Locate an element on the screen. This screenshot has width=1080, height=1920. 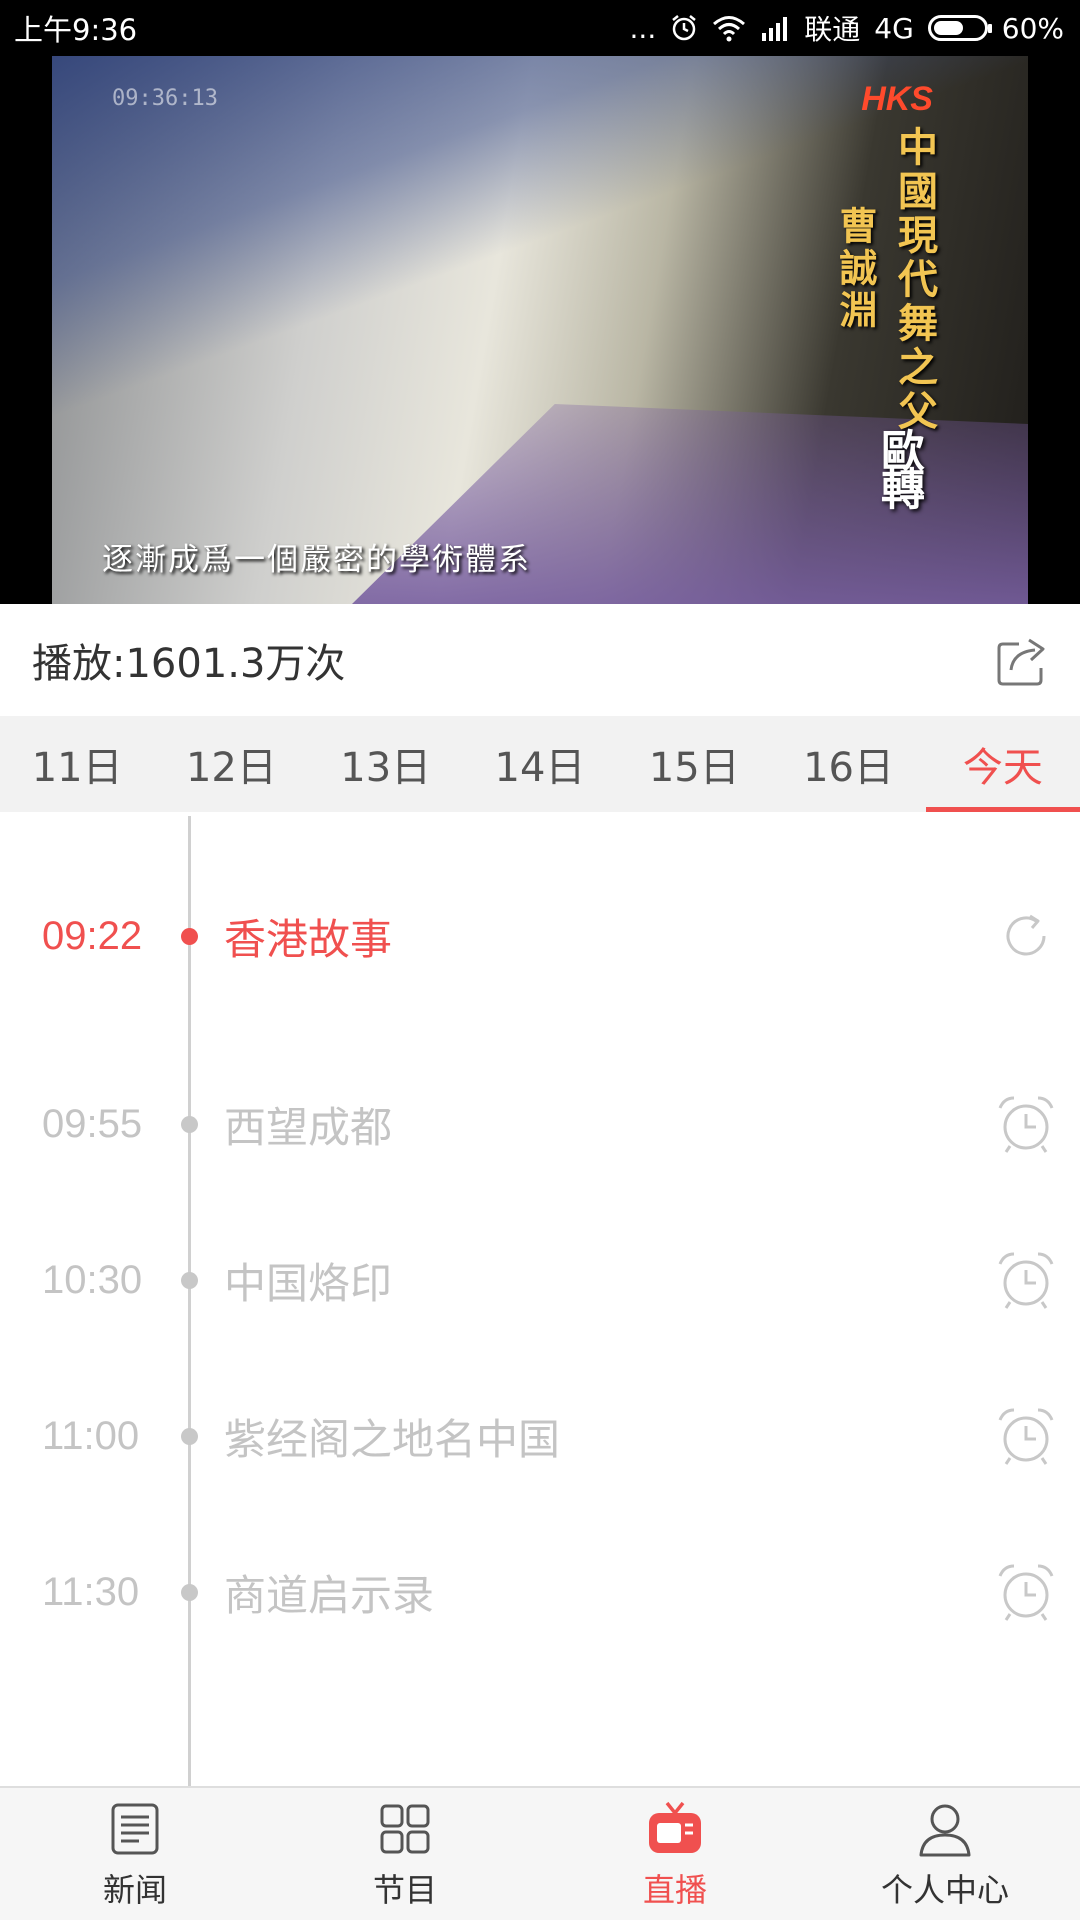
date-tab-13: 13日 is located at coordinates (386, 764).